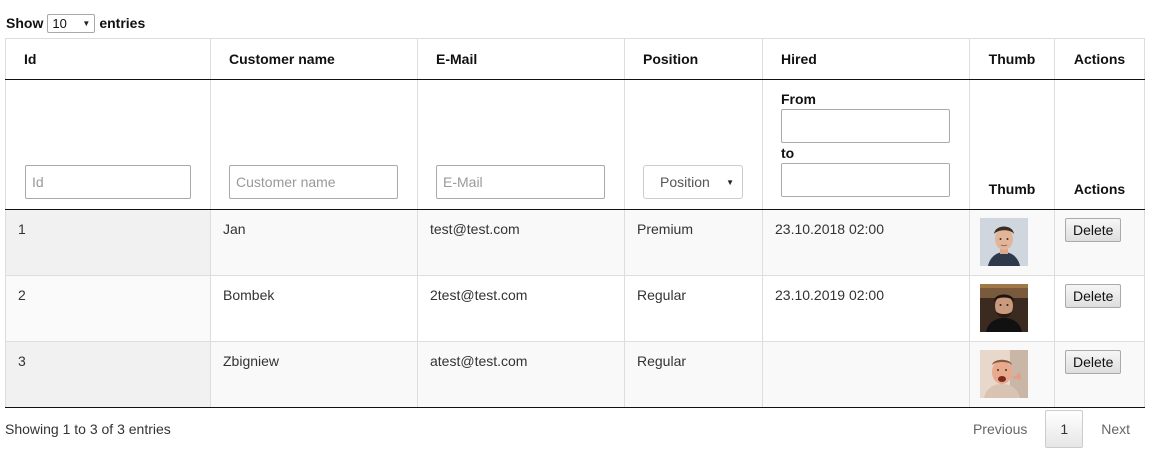  Describe the element at coordinates (693, 144) in the screenshot. I see `filter-cell-position: Position ▼` at that location.